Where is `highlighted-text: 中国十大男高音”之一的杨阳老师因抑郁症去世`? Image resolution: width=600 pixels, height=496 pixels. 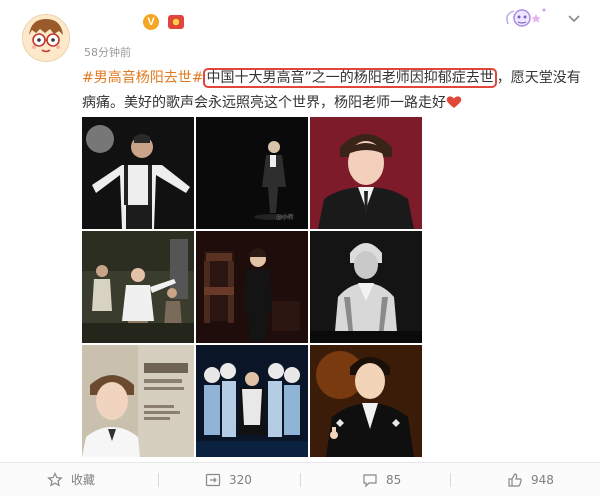 highlighted-text: 中国十大男高音”之一的杨阳老师因抑郁症去世 is located at coordinates (350, 78).